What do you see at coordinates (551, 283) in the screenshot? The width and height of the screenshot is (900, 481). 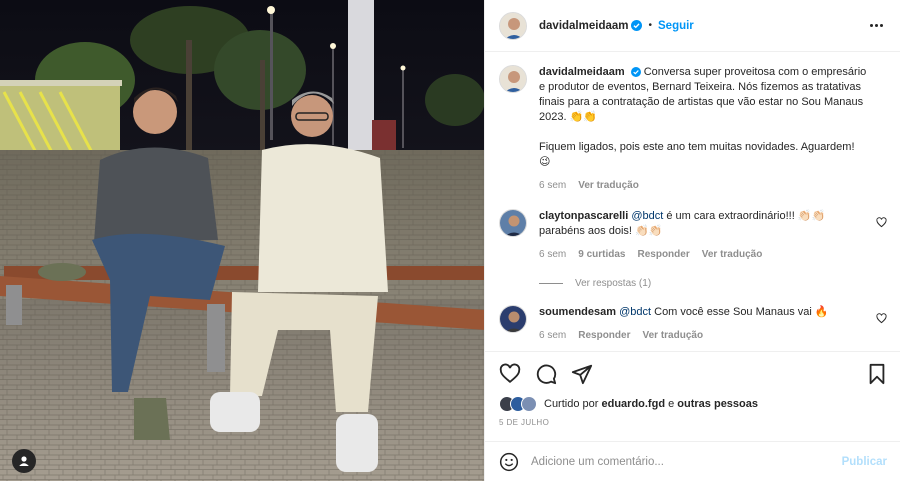 I see `replies-divider` at bounding box center [551, 283].